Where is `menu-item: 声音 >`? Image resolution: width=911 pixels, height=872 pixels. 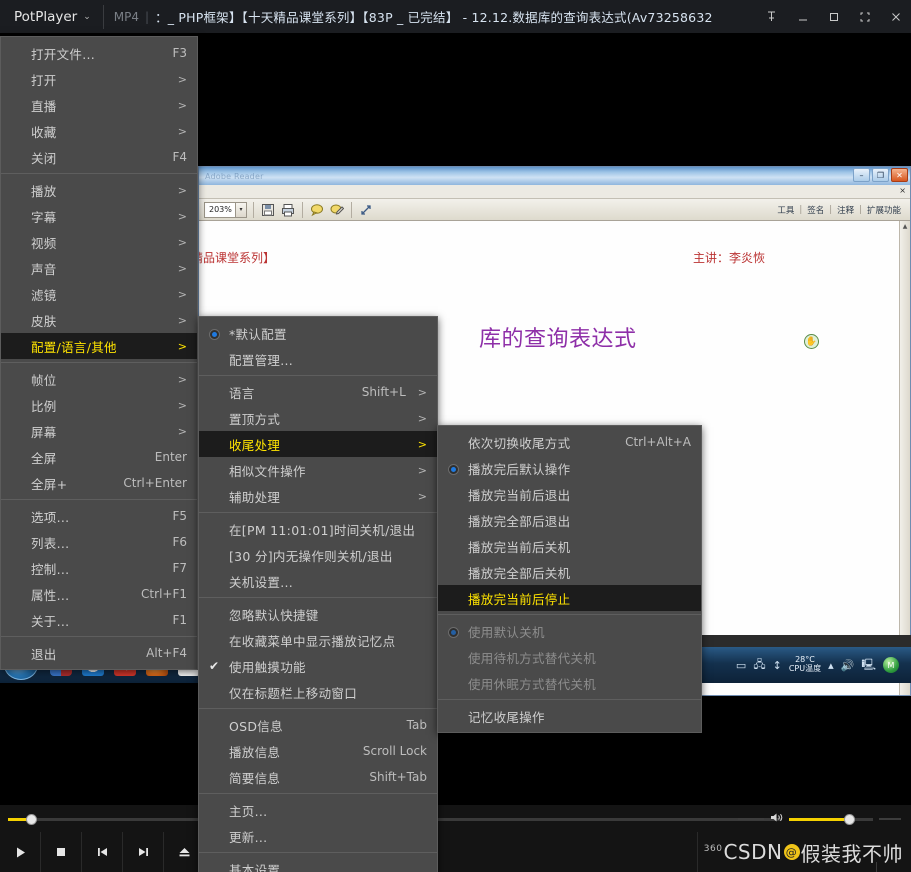
menu-item: 声音 > is located at coordinates (99, 268).